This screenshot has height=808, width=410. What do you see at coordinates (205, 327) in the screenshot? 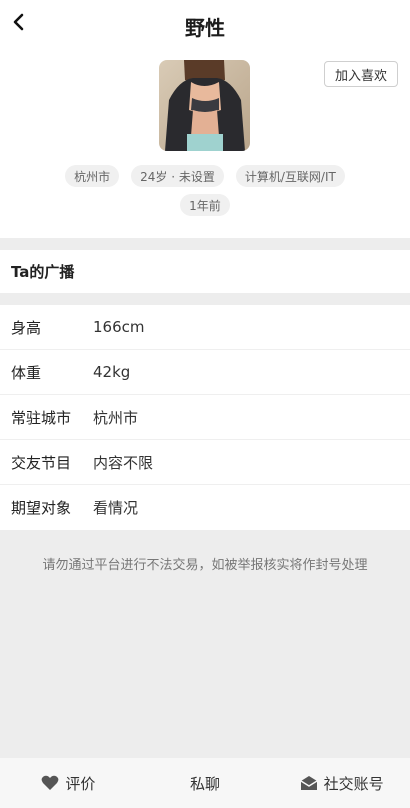
I see `info-row-height: 身高 166cm` at bounding box center [205, 327].